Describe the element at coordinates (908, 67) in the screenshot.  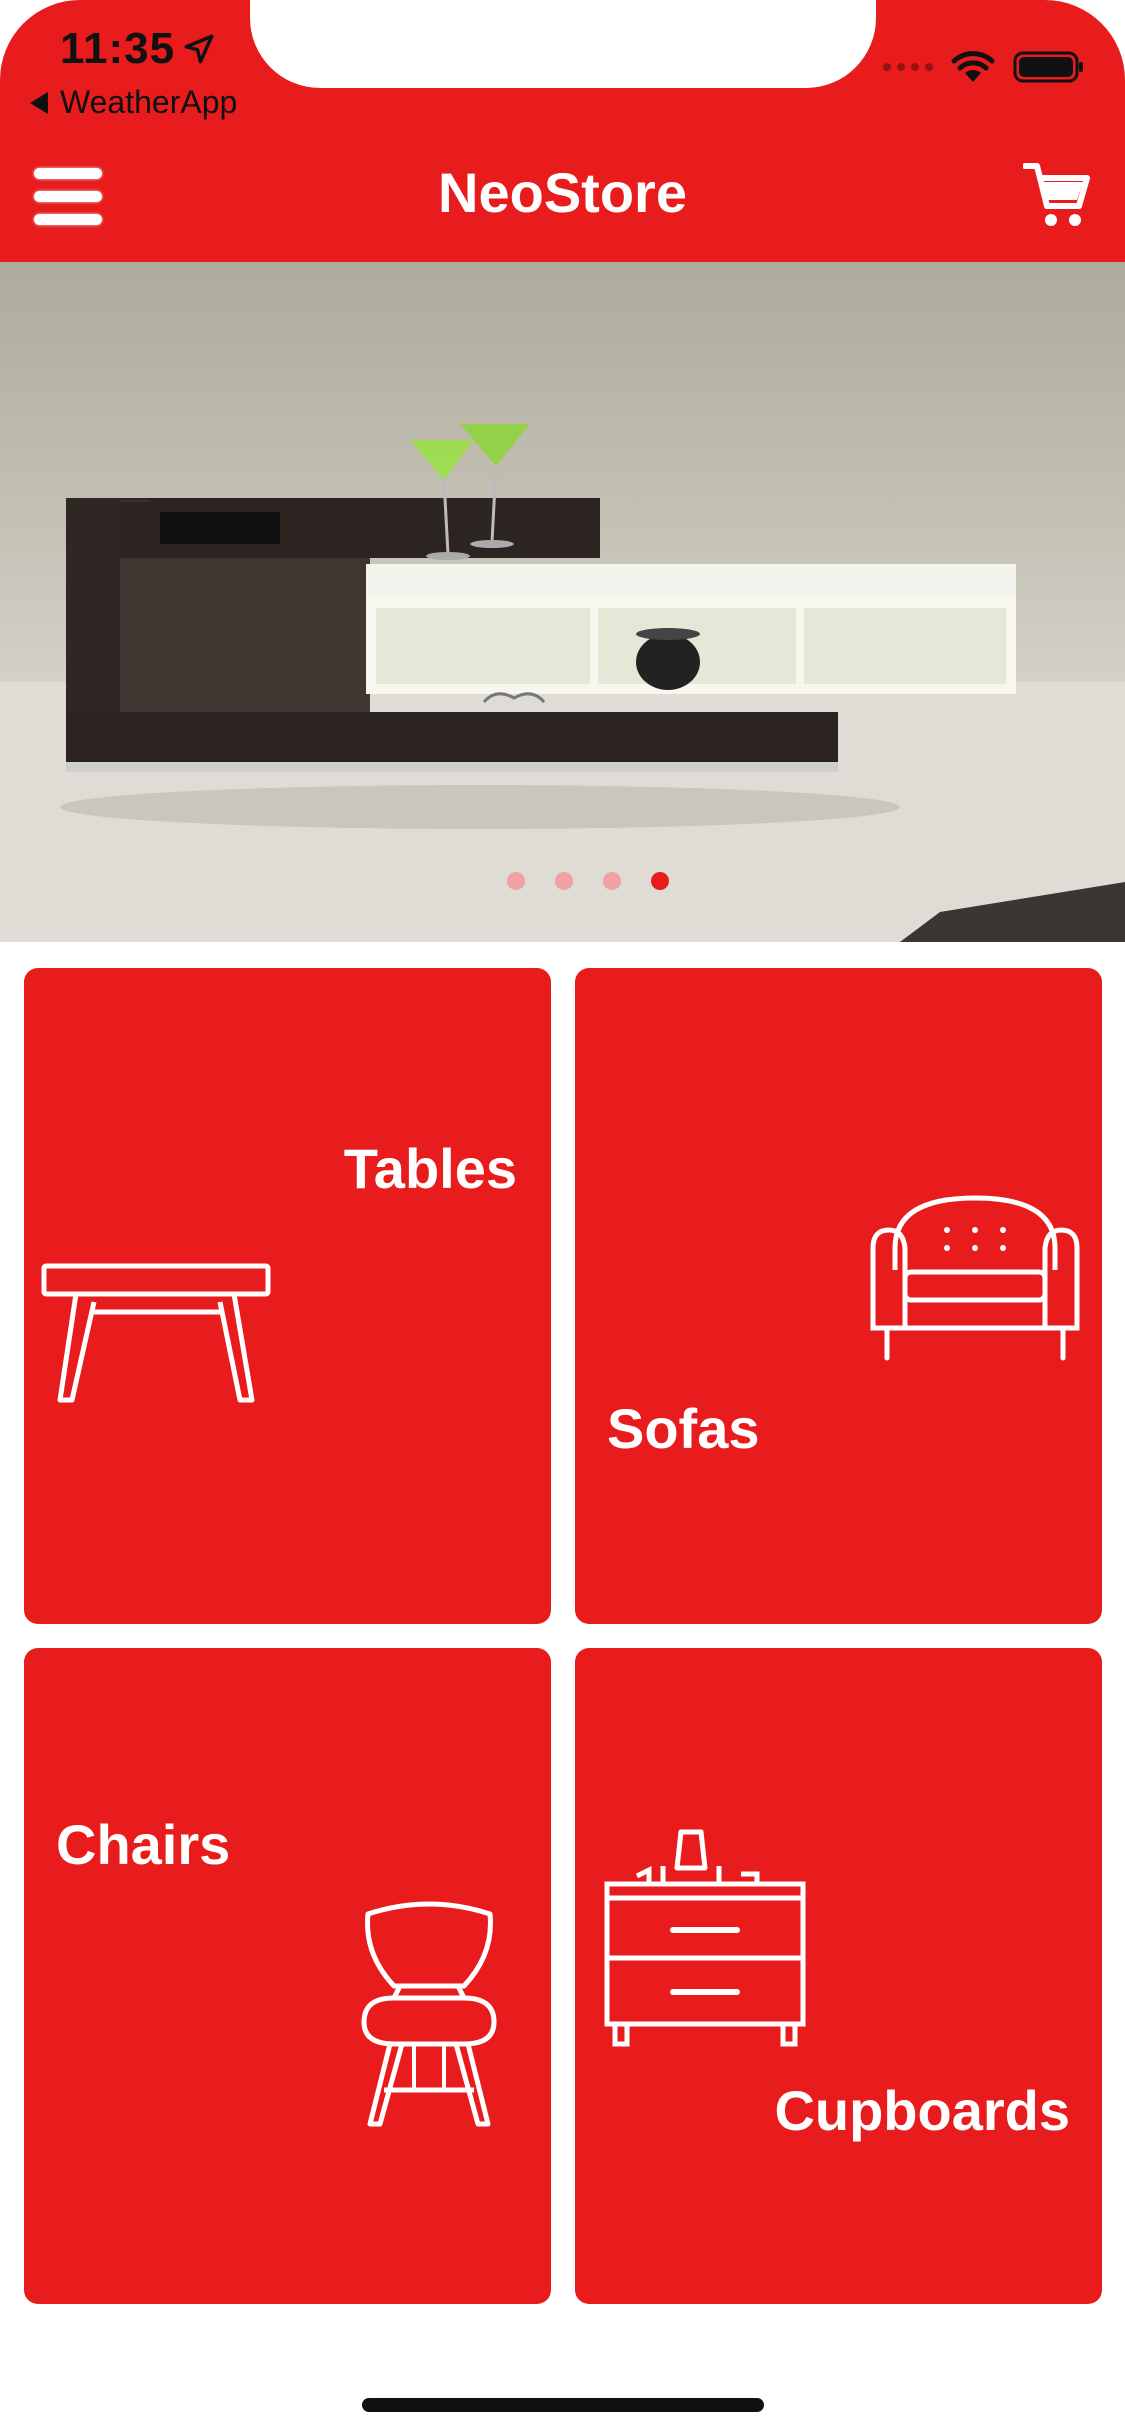
I see `cellular-signal-icon` at that location.